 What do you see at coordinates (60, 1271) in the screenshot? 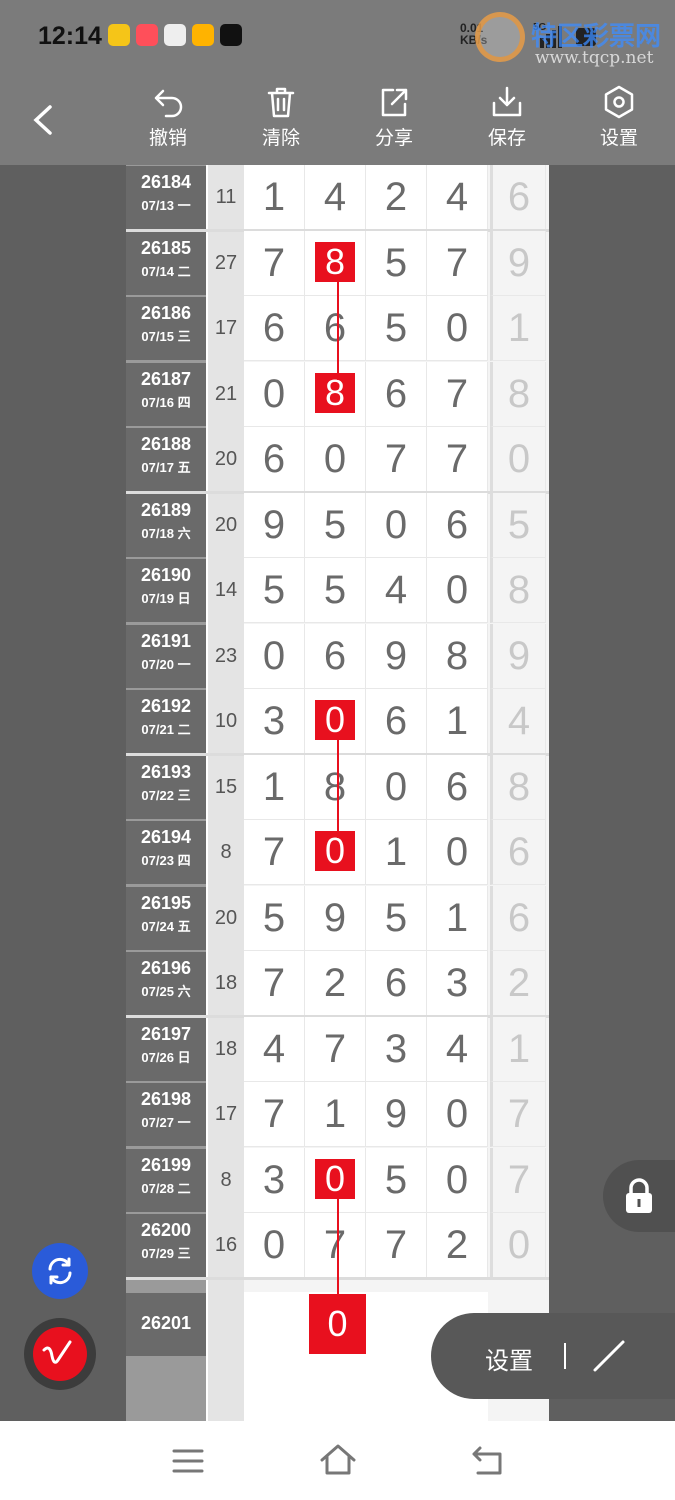
I see `sync-button` at bounding box center [60, 1271].